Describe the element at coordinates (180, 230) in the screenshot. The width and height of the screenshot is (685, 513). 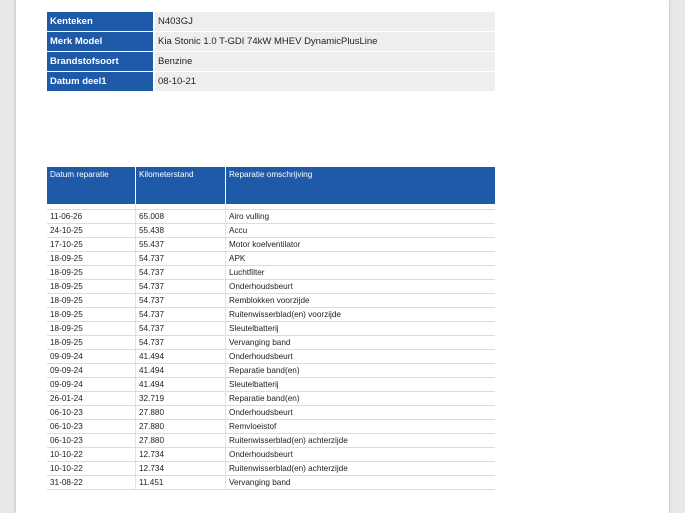
I see `cell-kilometerstand: 55.438` at that location.